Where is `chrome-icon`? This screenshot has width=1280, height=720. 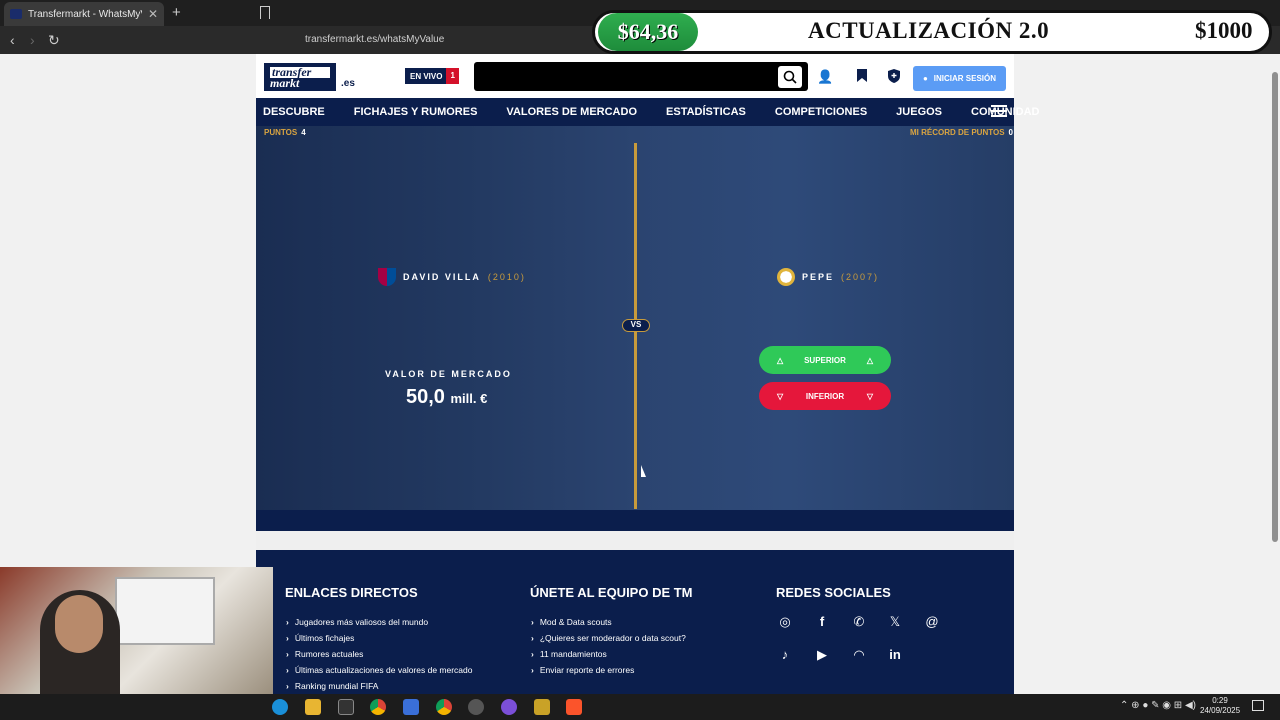
chrome-icon is located at coordinates (378, 707).